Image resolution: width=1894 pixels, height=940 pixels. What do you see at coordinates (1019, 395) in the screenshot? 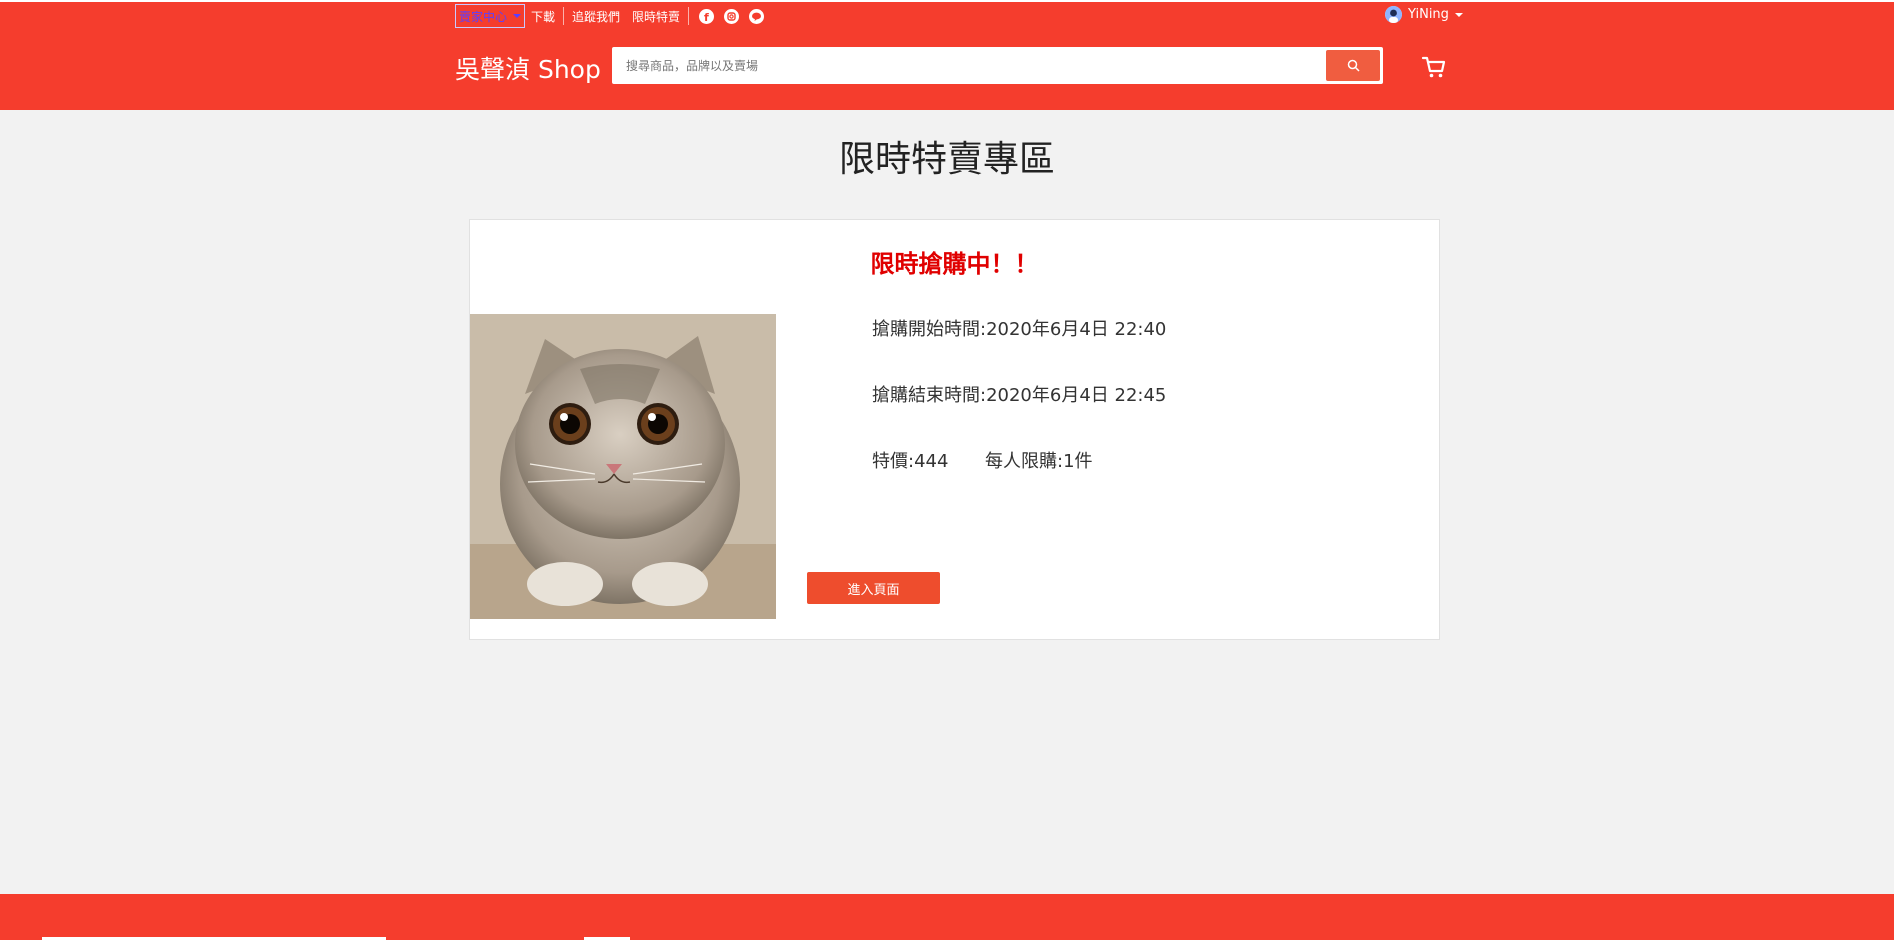
I see `sale-end-time: 搶購結束時間:2020年6月4日 22:45` at bounding box center [1019, 395].